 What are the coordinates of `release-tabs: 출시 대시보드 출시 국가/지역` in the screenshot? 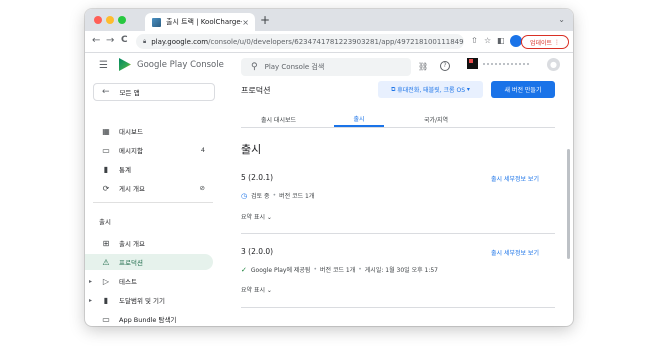 It's located at (398, 119).